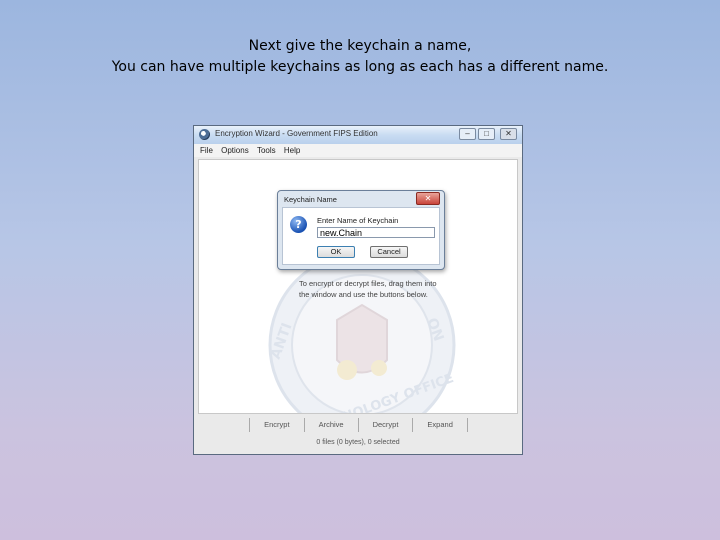 The width and height of the screenshot is (720, 540). I want to click on menu-options: Options, so click(235, 150).